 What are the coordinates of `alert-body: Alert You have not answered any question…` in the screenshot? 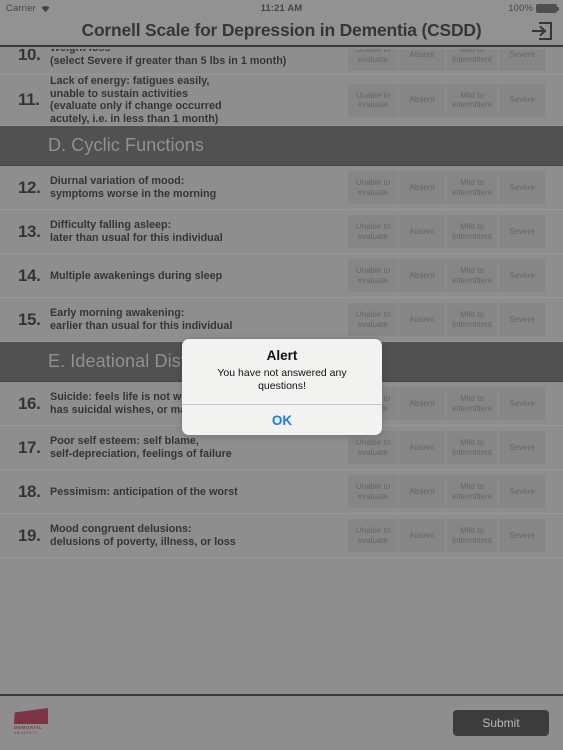 It's located at (282, 371).